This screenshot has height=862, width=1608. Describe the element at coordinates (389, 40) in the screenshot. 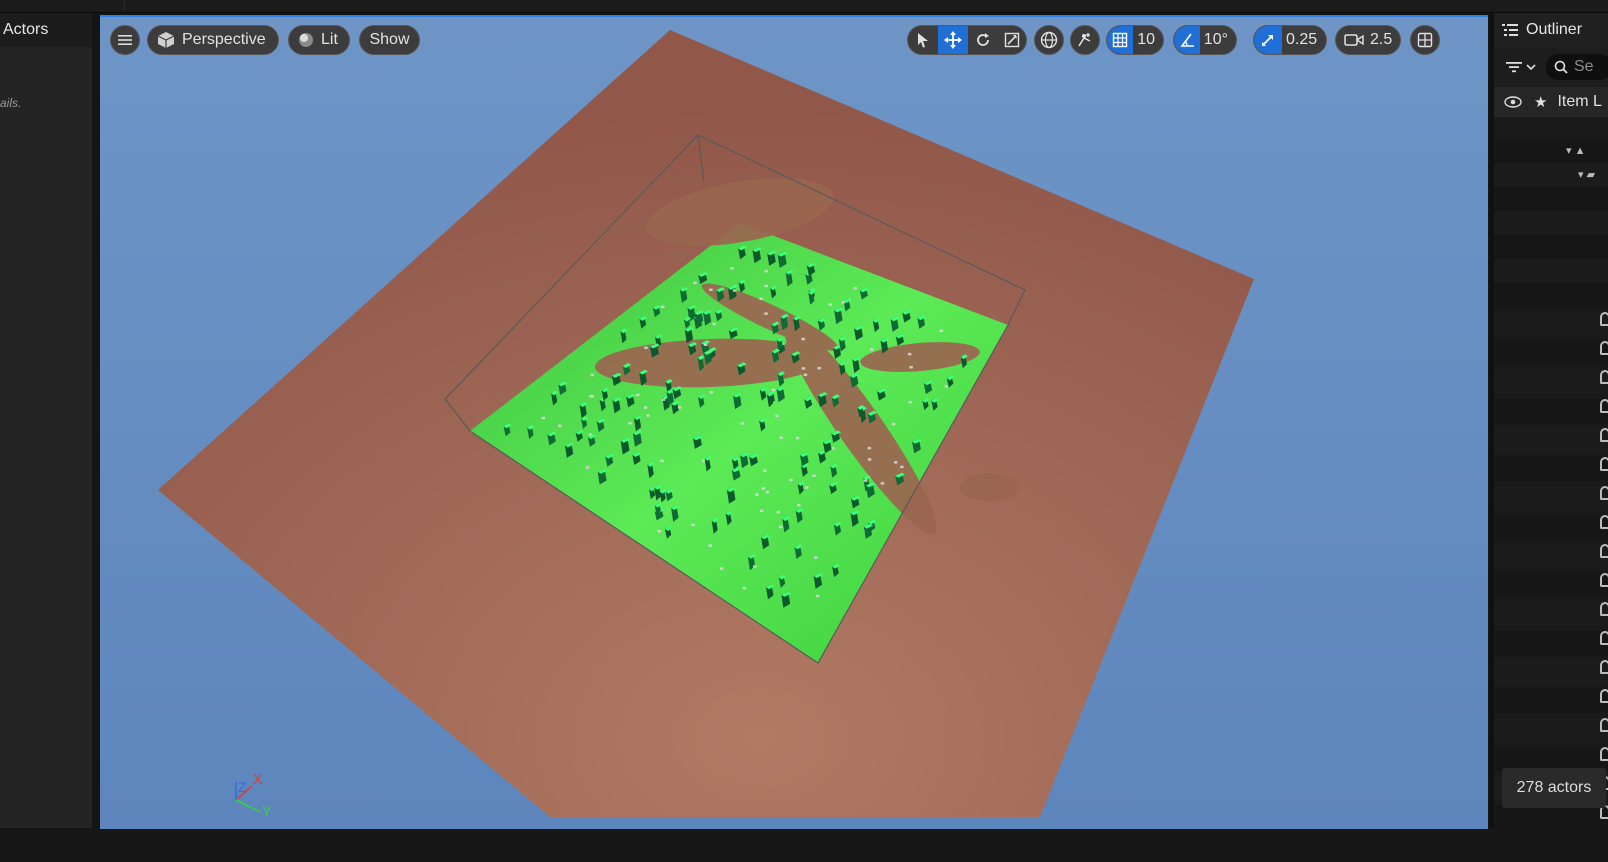

I see `show-flags-button: Show` at that location.